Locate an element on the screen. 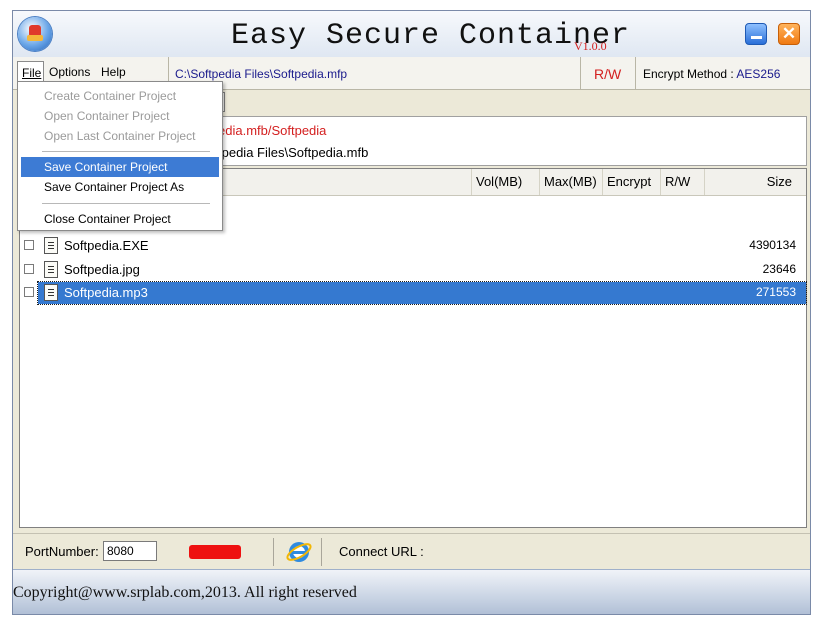 This screenshot has height=630, width=831. column-size: Size is located at coordinates (755, 182).